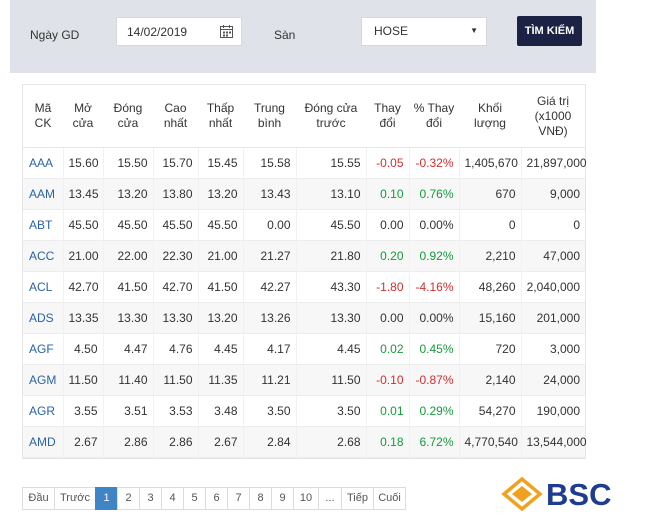 This screenshot has width=660, height=514. I want to click on page-item-8: 7, so click(238, 498).